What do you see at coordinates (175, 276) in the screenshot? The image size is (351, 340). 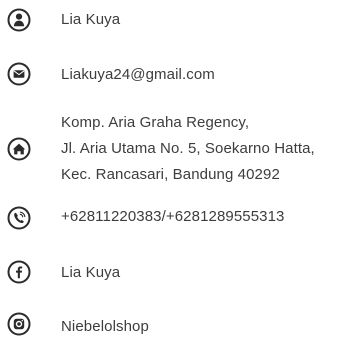 I see `contact-row-facebook: Lia Kuya` at bounding box center [175, 276].